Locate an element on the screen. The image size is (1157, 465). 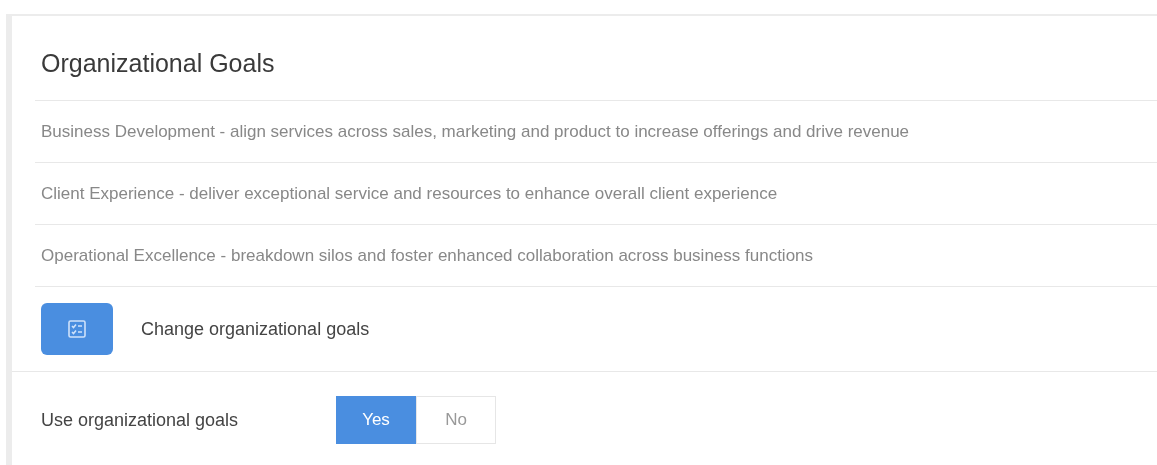
toggle-option: Yes is located at coordinates (376, 420).